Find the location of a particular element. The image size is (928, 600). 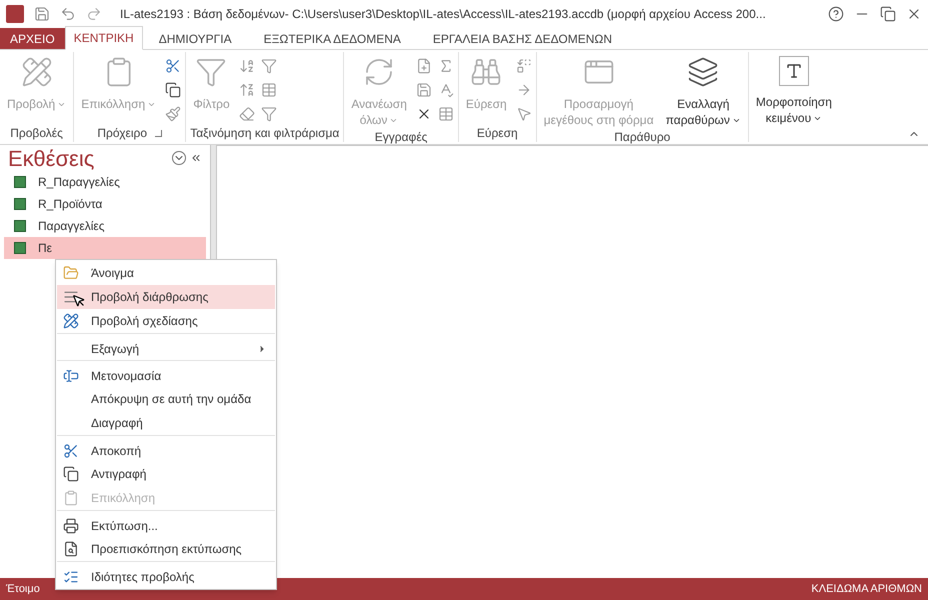

group-label: Ταξινόμηση και φιλτράρισμα is located at coordinates (265, 133).